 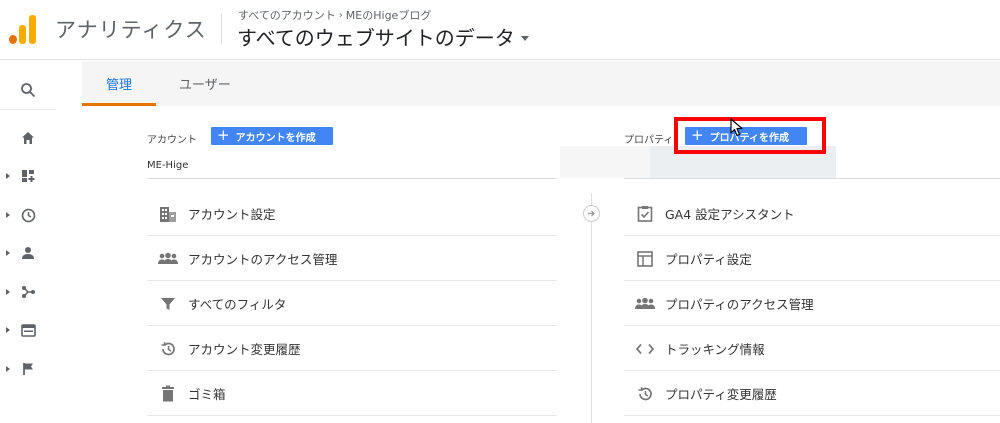 What do you see at coordinates (721, 394) in the screenshot?
I see `property-history-label: プロパティ変更履歴` at bounding box center [721, 394].